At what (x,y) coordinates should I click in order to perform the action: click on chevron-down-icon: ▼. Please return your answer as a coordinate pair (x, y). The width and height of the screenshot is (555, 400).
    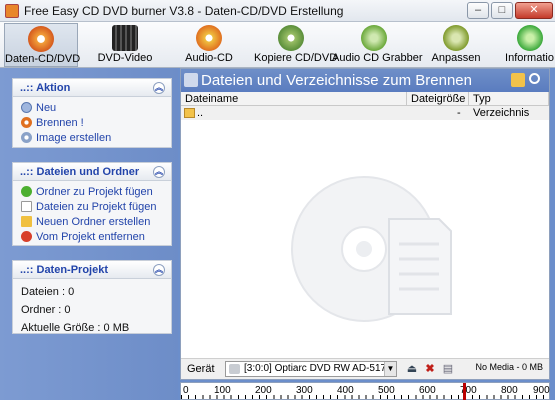
    Looking at the image, I should click on (390, 369).